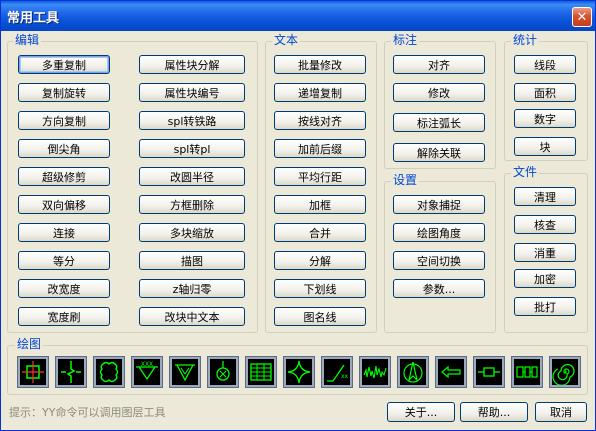  What do you see at coordinates (192, 92) in the screenshot?
I see `button-number-attr-block: 属性块编号` at bounding box center [192, 92].